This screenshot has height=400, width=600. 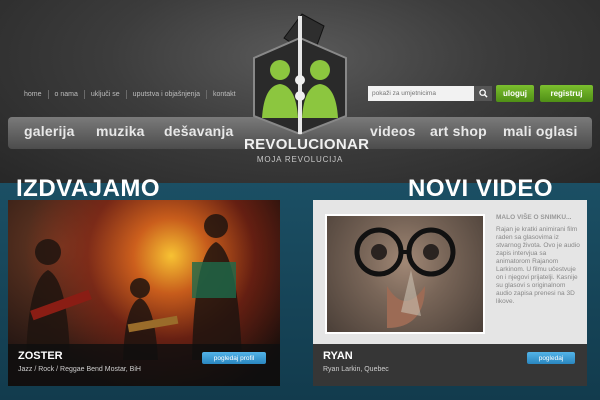 What do you see at coordinates (166, 94) in the screenshot?
I see `top-link-instructions: uputstva i objašnjenja` at bounding box center [166, 94].